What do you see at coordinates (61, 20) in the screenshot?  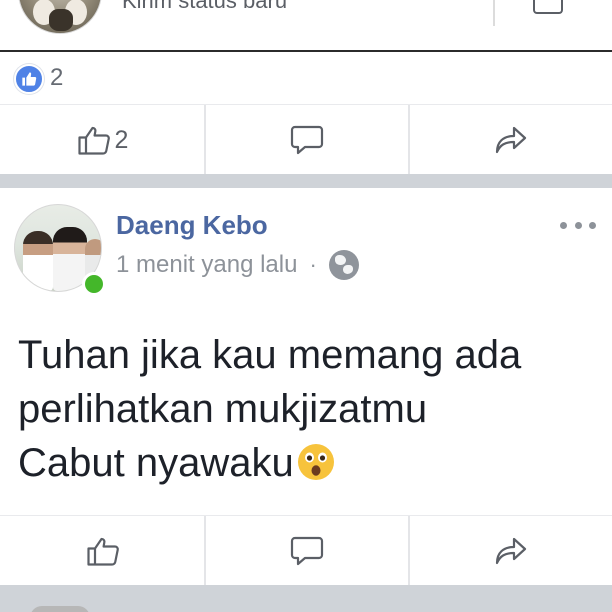 I see `avatar-snout` at bounding box center [61, 20].